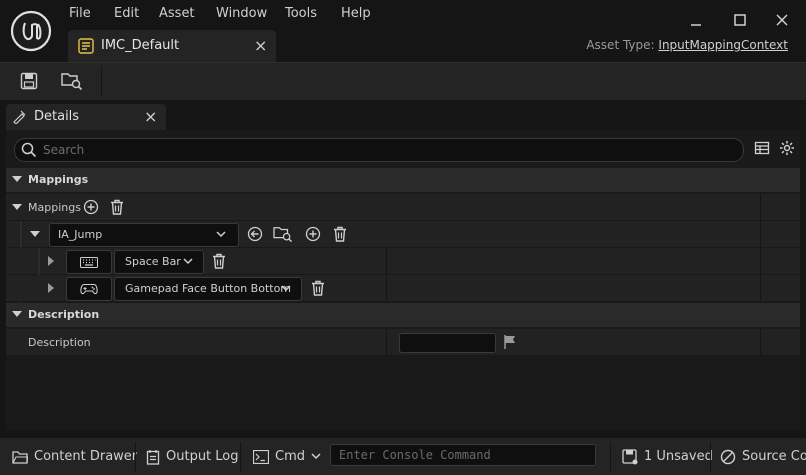 Image resolution: width=806 pixels, height=475 pixels. I want to click on delete-action-icon, so click(340, 234).